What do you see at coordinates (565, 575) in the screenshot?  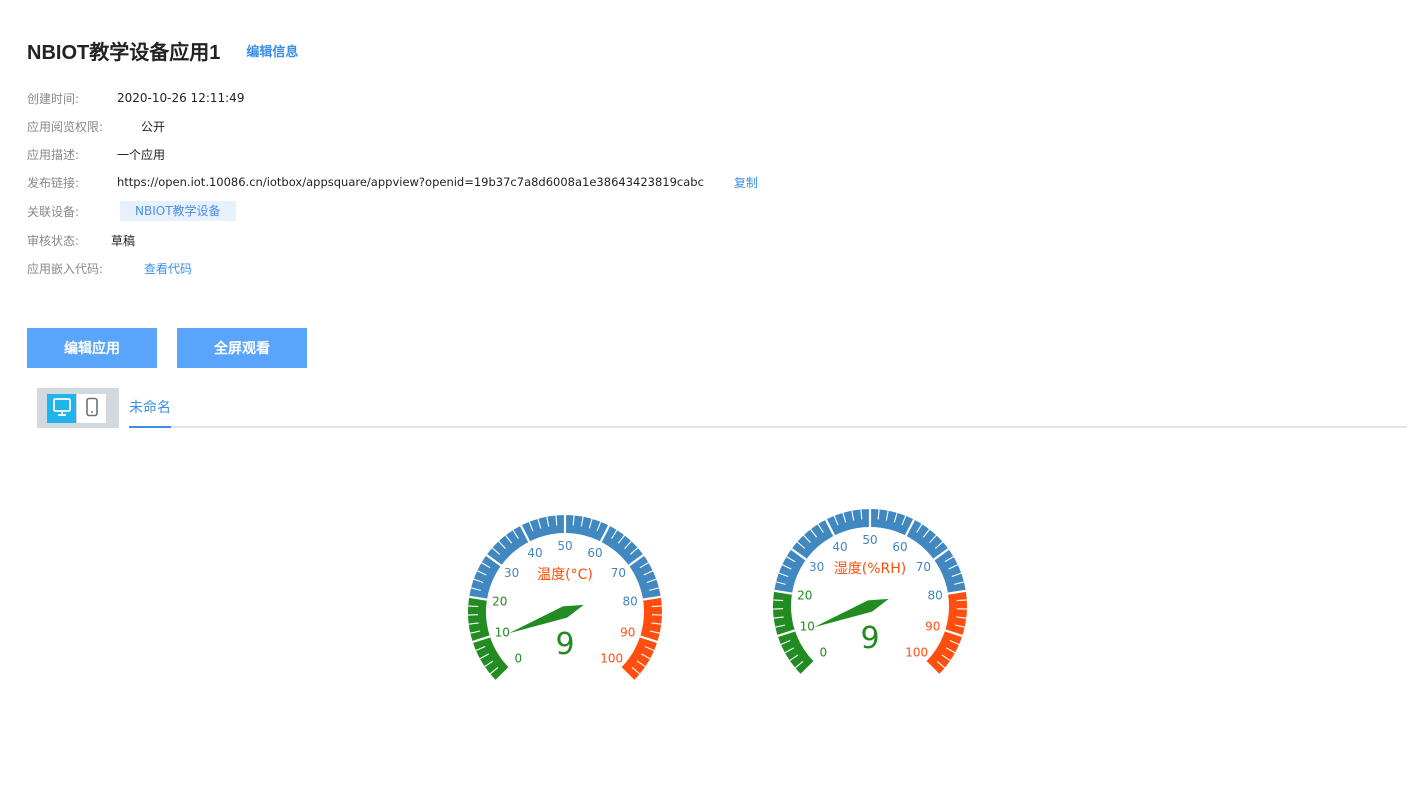 I see `gauge-title: 温度(°C)` at bounding box center [565, 575].